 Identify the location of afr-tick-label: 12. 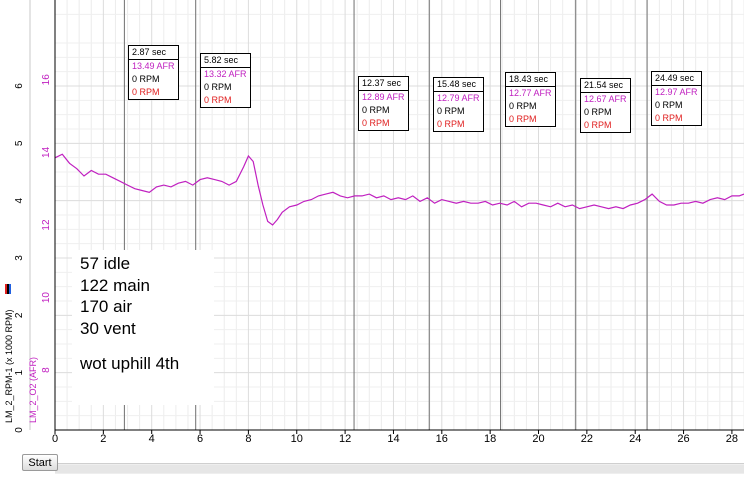
(46, 225).